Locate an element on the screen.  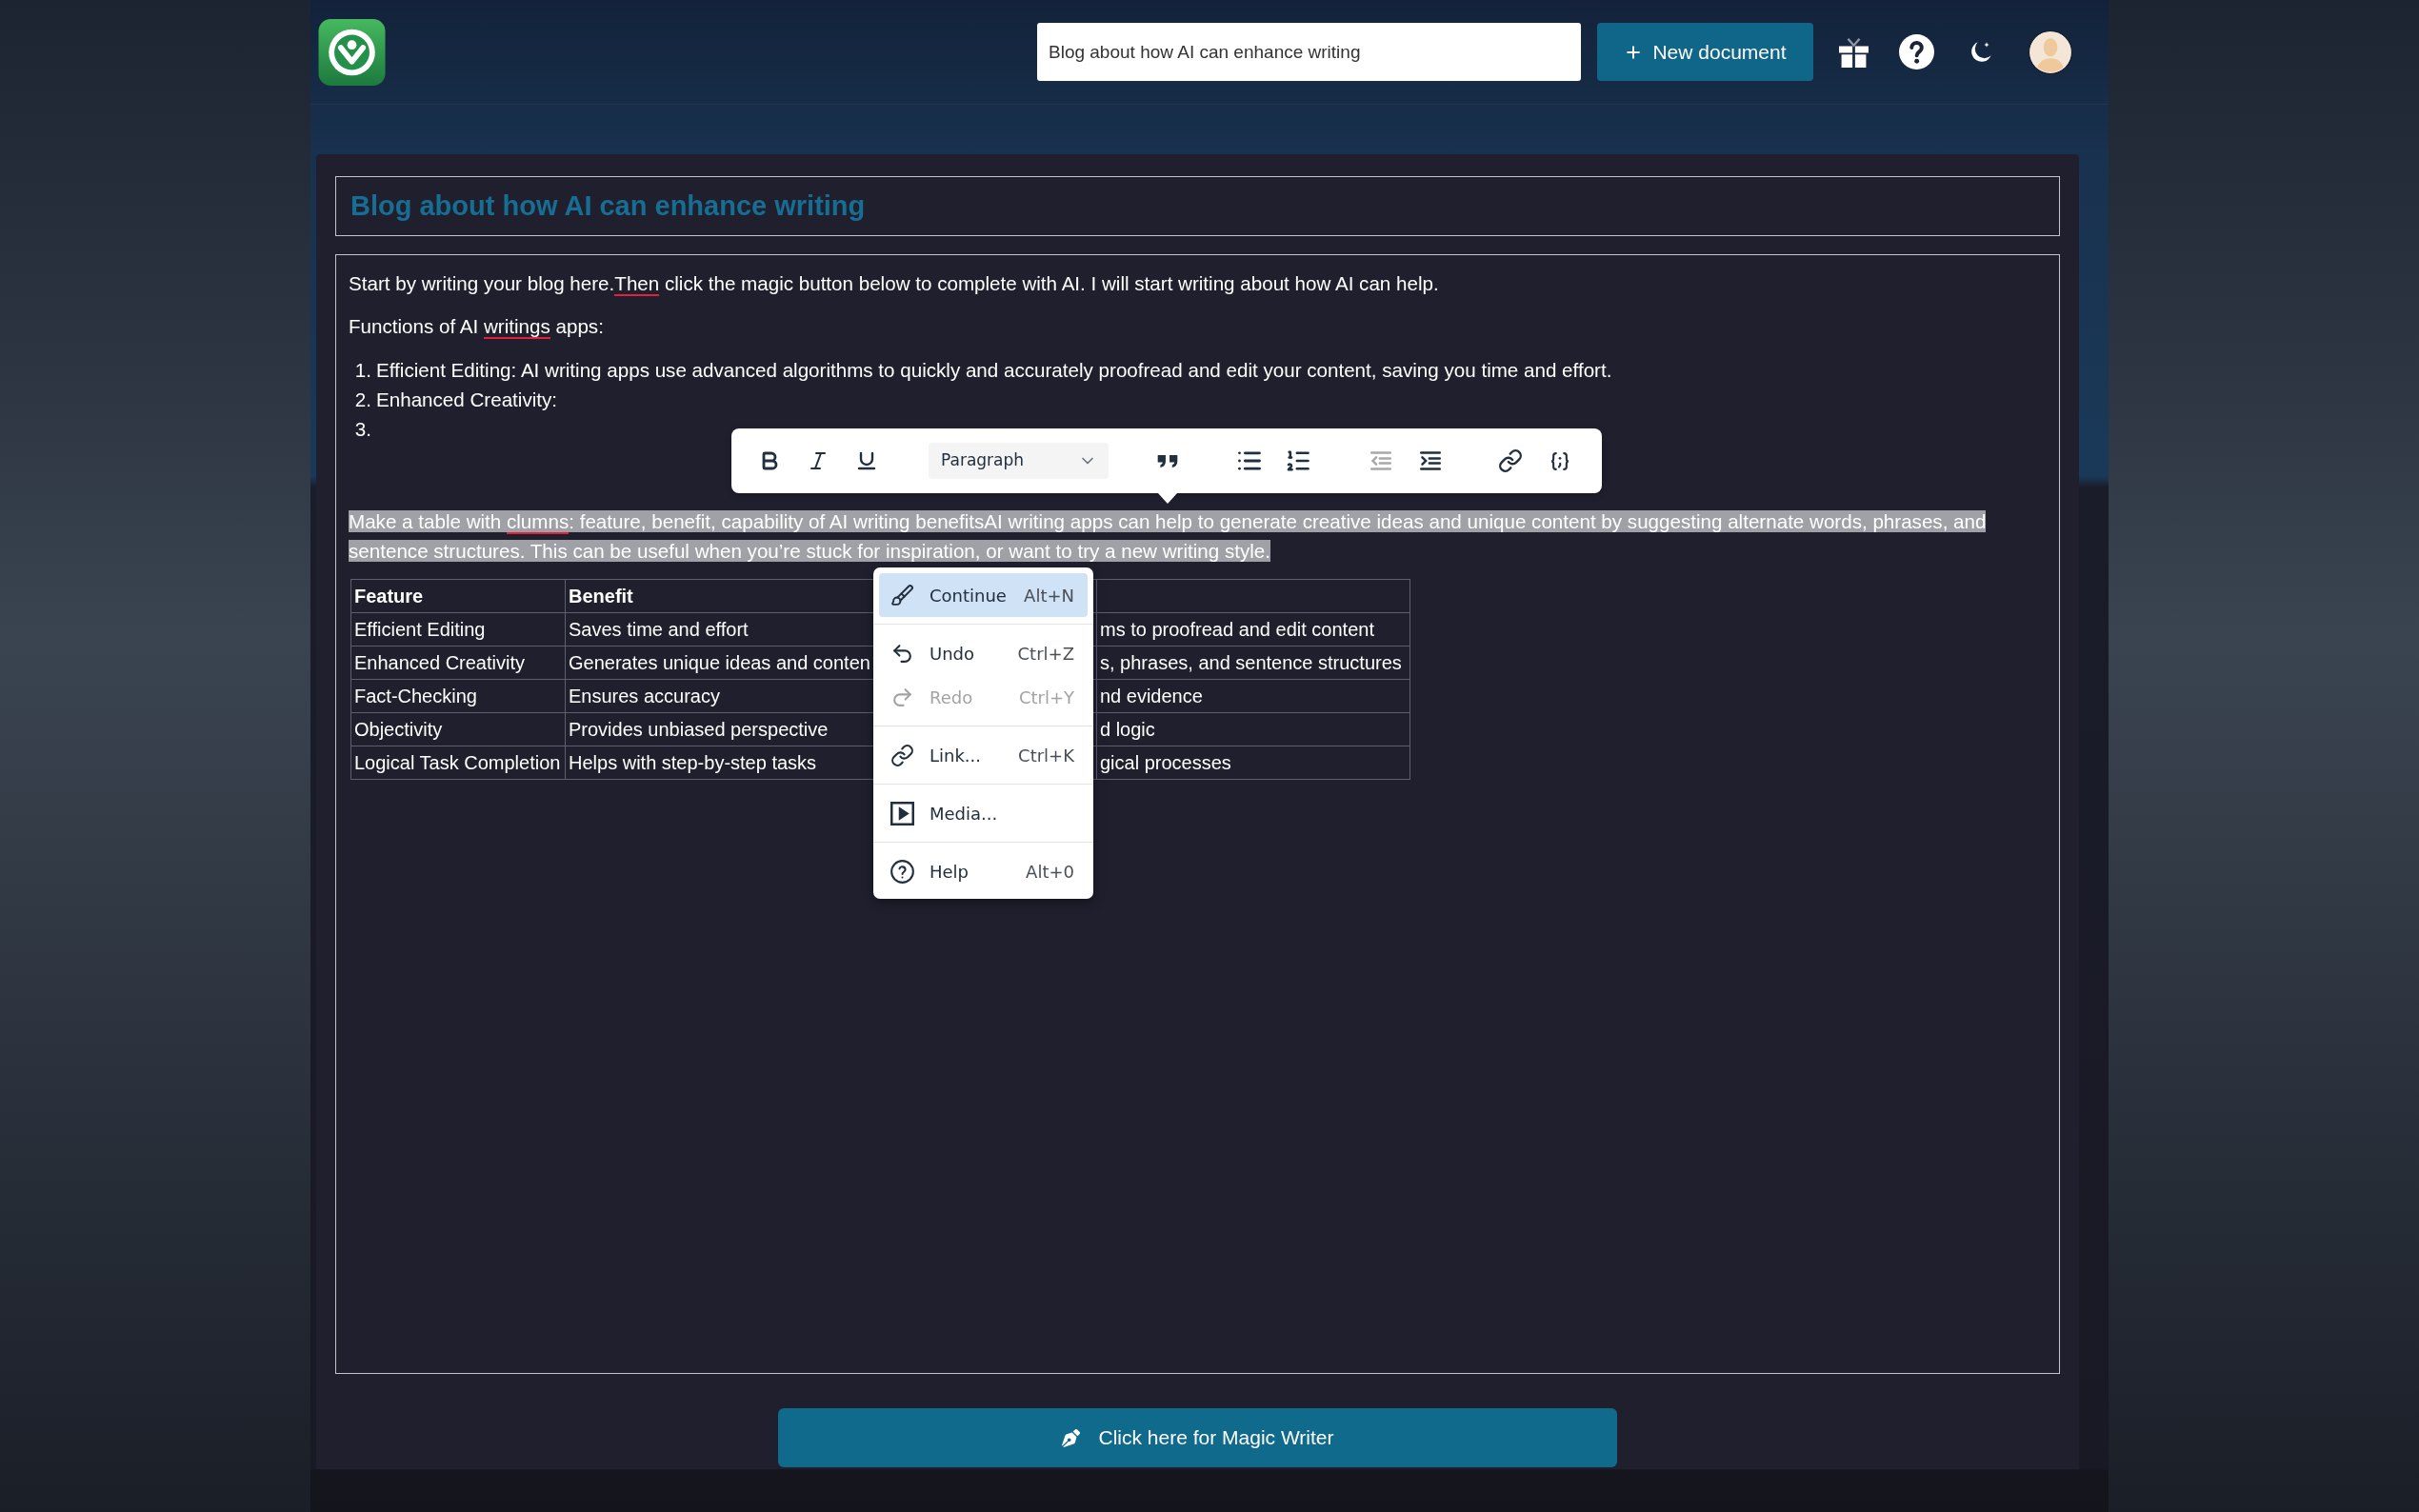
new-document-button: New document is located at coordinates (1705, 52).